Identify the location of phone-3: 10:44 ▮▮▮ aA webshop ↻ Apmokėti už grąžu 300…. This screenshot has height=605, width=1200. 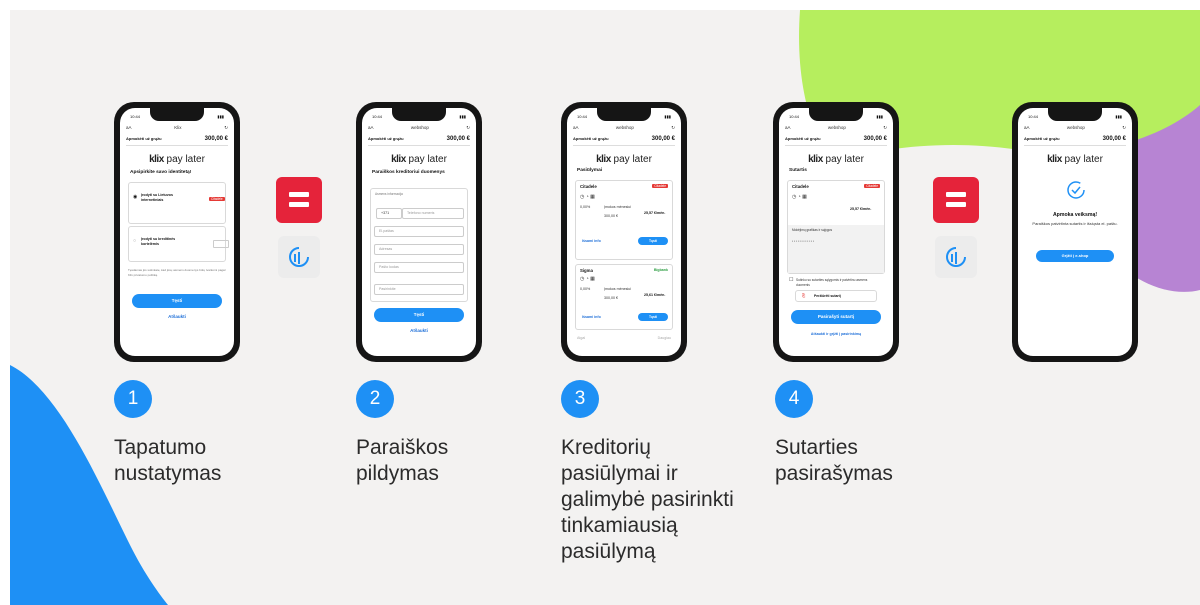
(624, 232).